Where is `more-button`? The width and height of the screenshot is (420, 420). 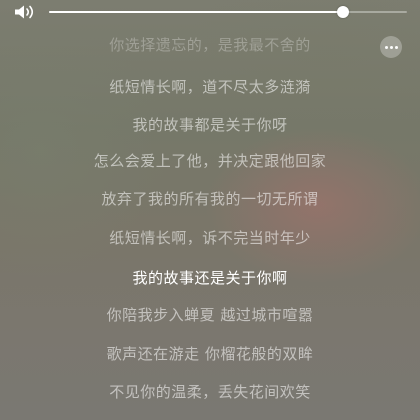 more-button is located at coordinates (391, 47).